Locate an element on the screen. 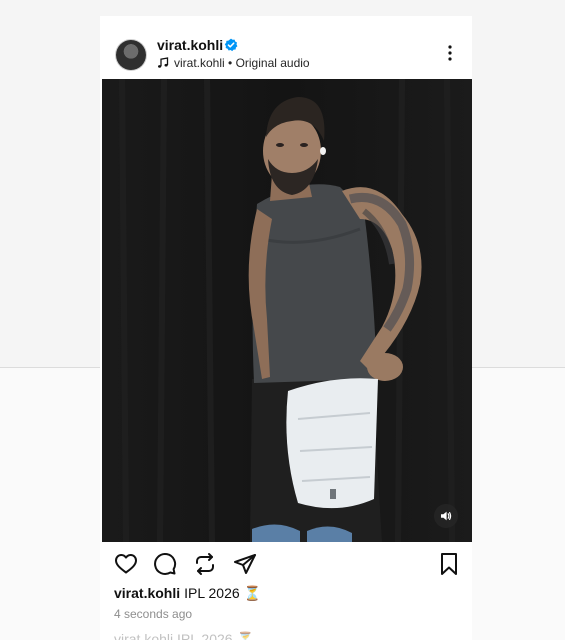 This screenshot has width=565, height=640. more-options-button is located at coordinates (450, 53).